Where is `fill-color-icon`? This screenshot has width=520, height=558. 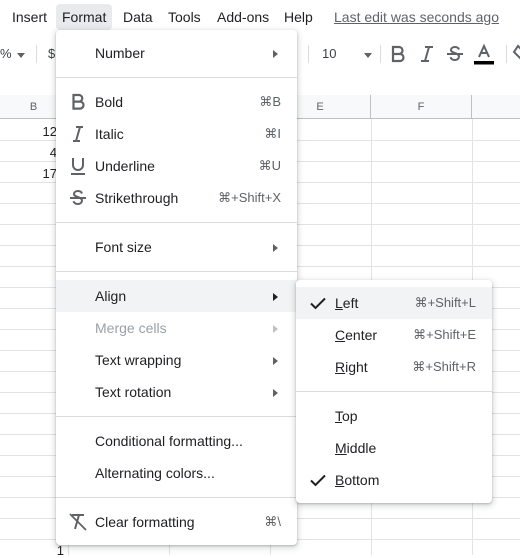
fill-color-icon is located at coordinates (515, 54).